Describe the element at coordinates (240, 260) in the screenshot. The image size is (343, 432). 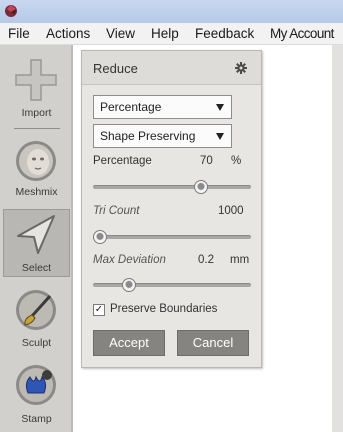
I see `max-deviation-unit: mm` at that location.